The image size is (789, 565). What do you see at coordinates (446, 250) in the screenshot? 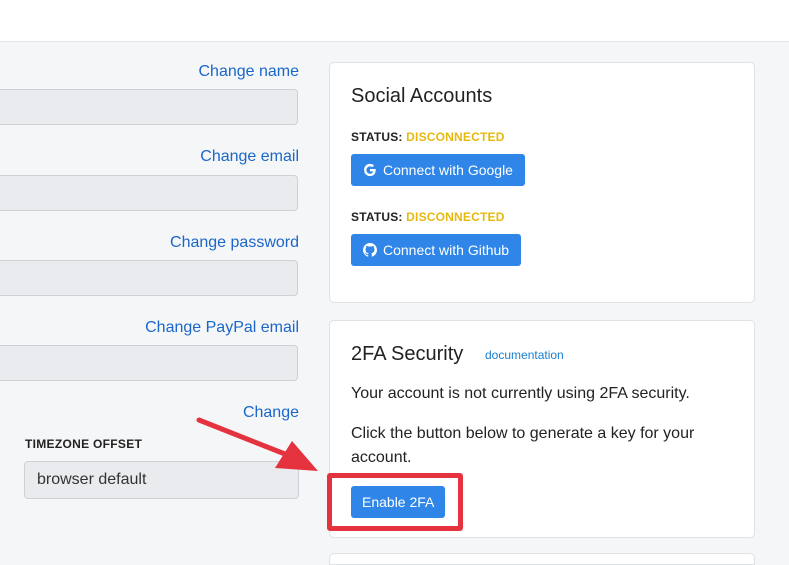
I see `connect-github-label: Connect with Github` at bounding box center [446, 250].